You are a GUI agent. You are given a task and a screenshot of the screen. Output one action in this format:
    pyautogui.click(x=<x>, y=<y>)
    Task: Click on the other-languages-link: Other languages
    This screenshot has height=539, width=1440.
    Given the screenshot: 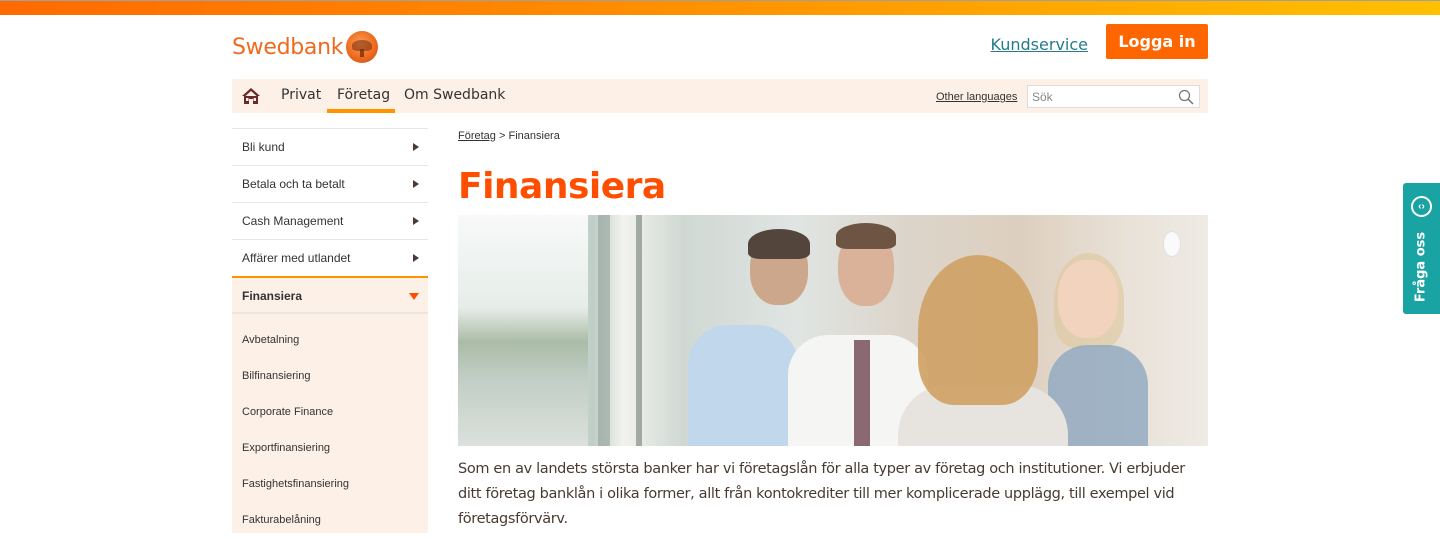 What is the action you would take?
    pyautogui.click(x=976, y=97)
    